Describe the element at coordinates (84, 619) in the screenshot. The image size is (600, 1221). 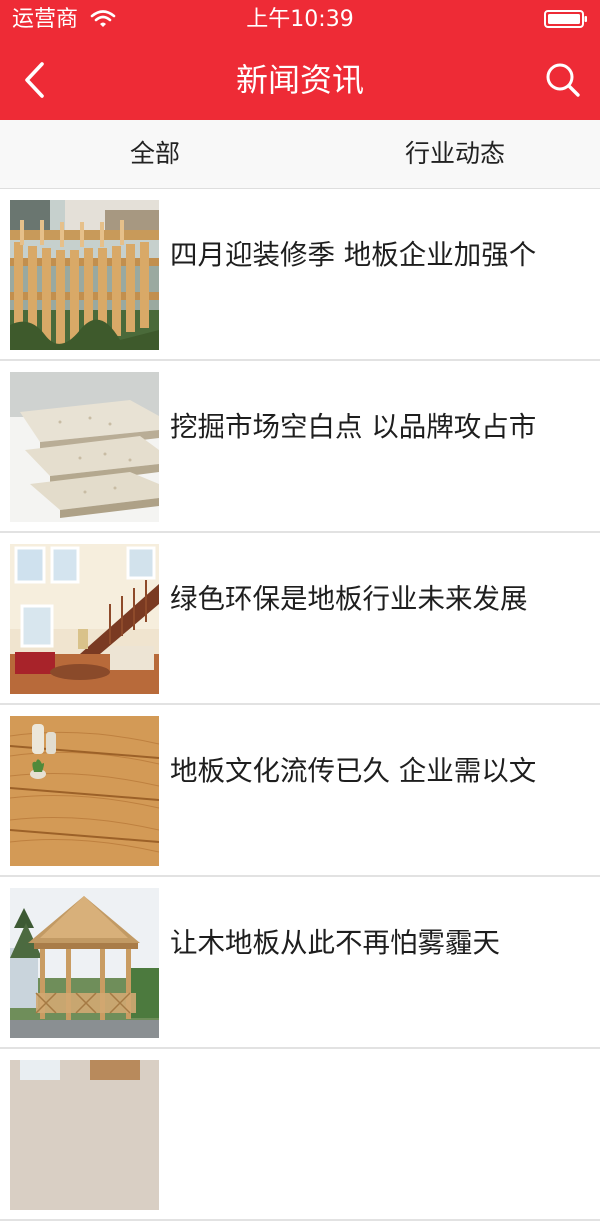
I see `news-thumbnail-livingroom` at that location.